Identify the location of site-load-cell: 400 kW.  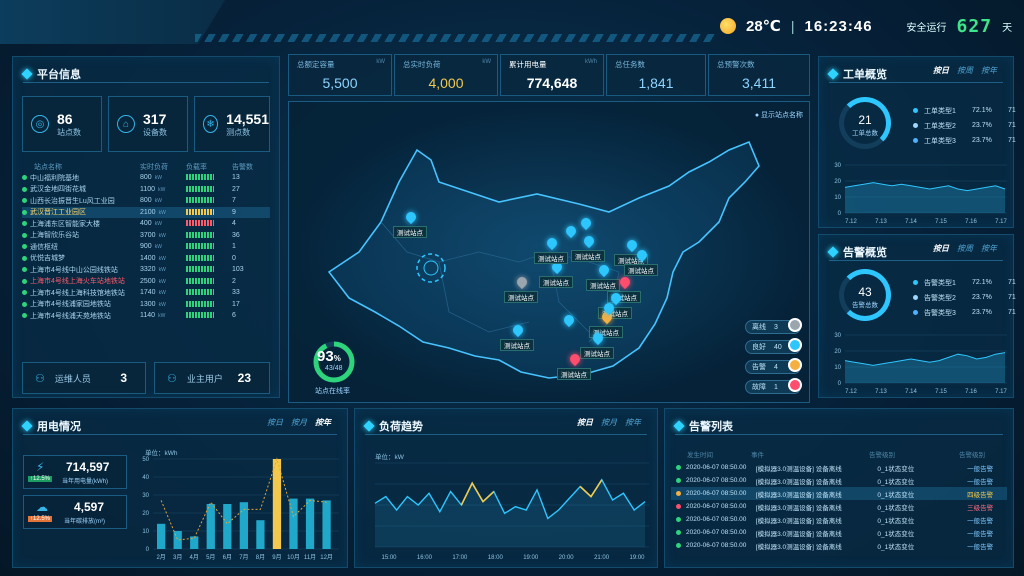
(163, 224).